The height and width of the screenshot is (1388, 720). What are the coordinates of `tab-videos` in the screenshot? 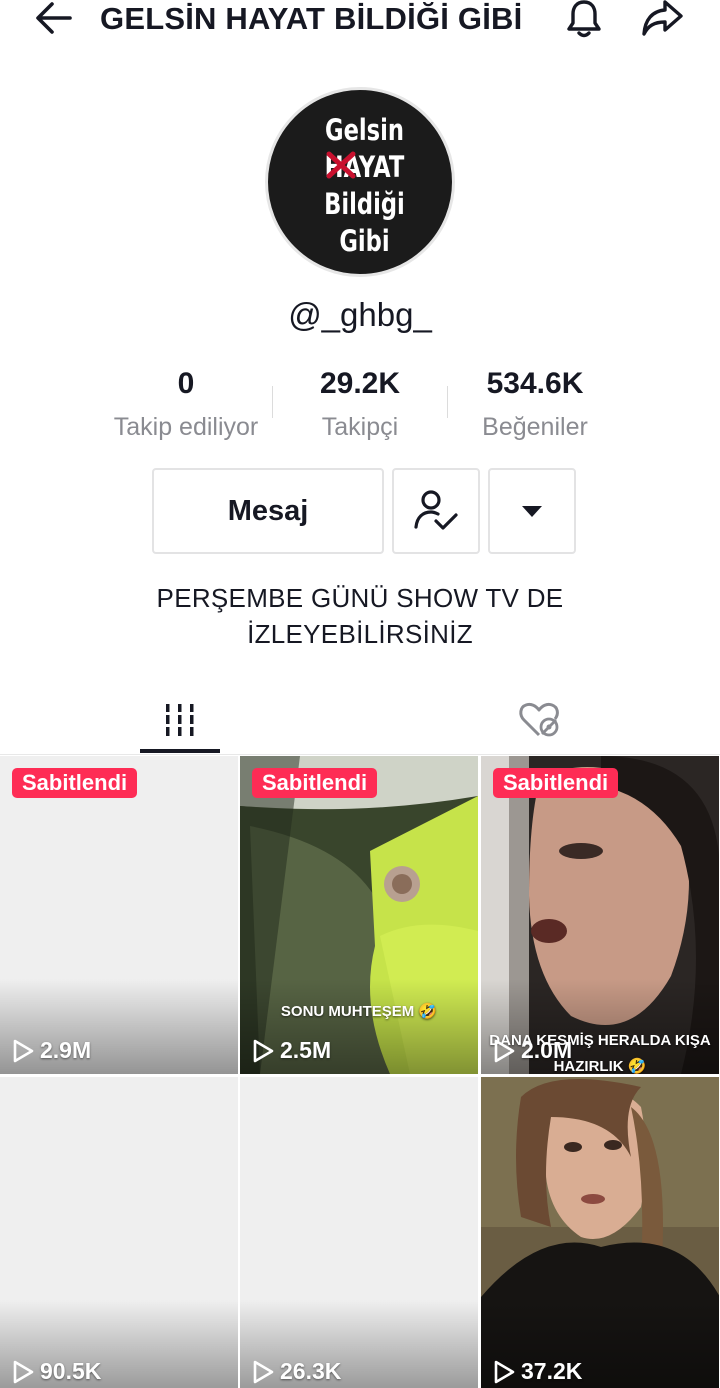 It's located at (180, 720).